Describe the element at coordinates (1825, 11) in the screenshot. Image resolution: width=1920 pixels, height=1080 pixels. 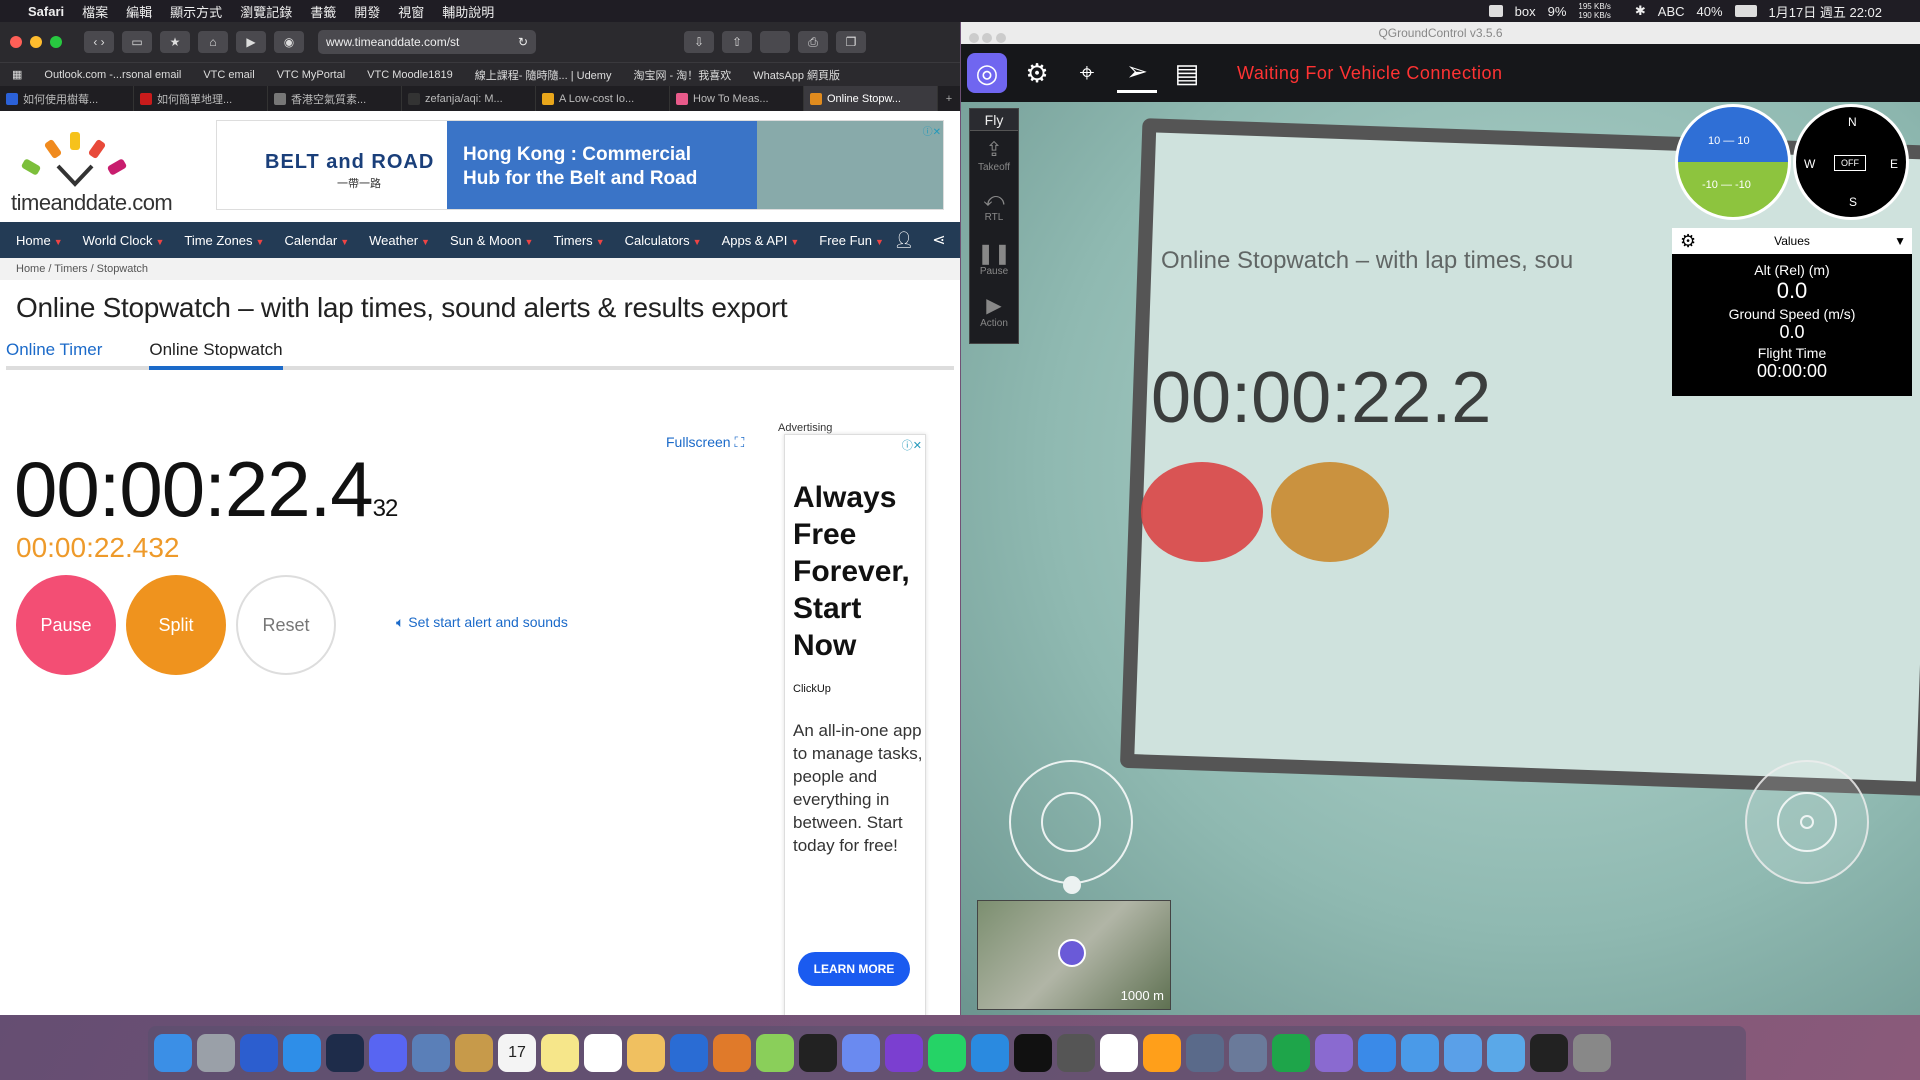
I see `clock: 1月17日 週五 22:02` at that location.